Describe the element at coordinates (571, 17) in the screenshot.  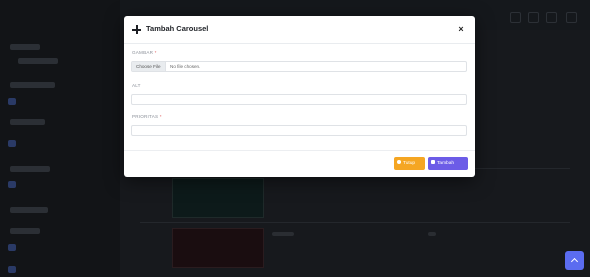
I see `settings-icon` at that location.